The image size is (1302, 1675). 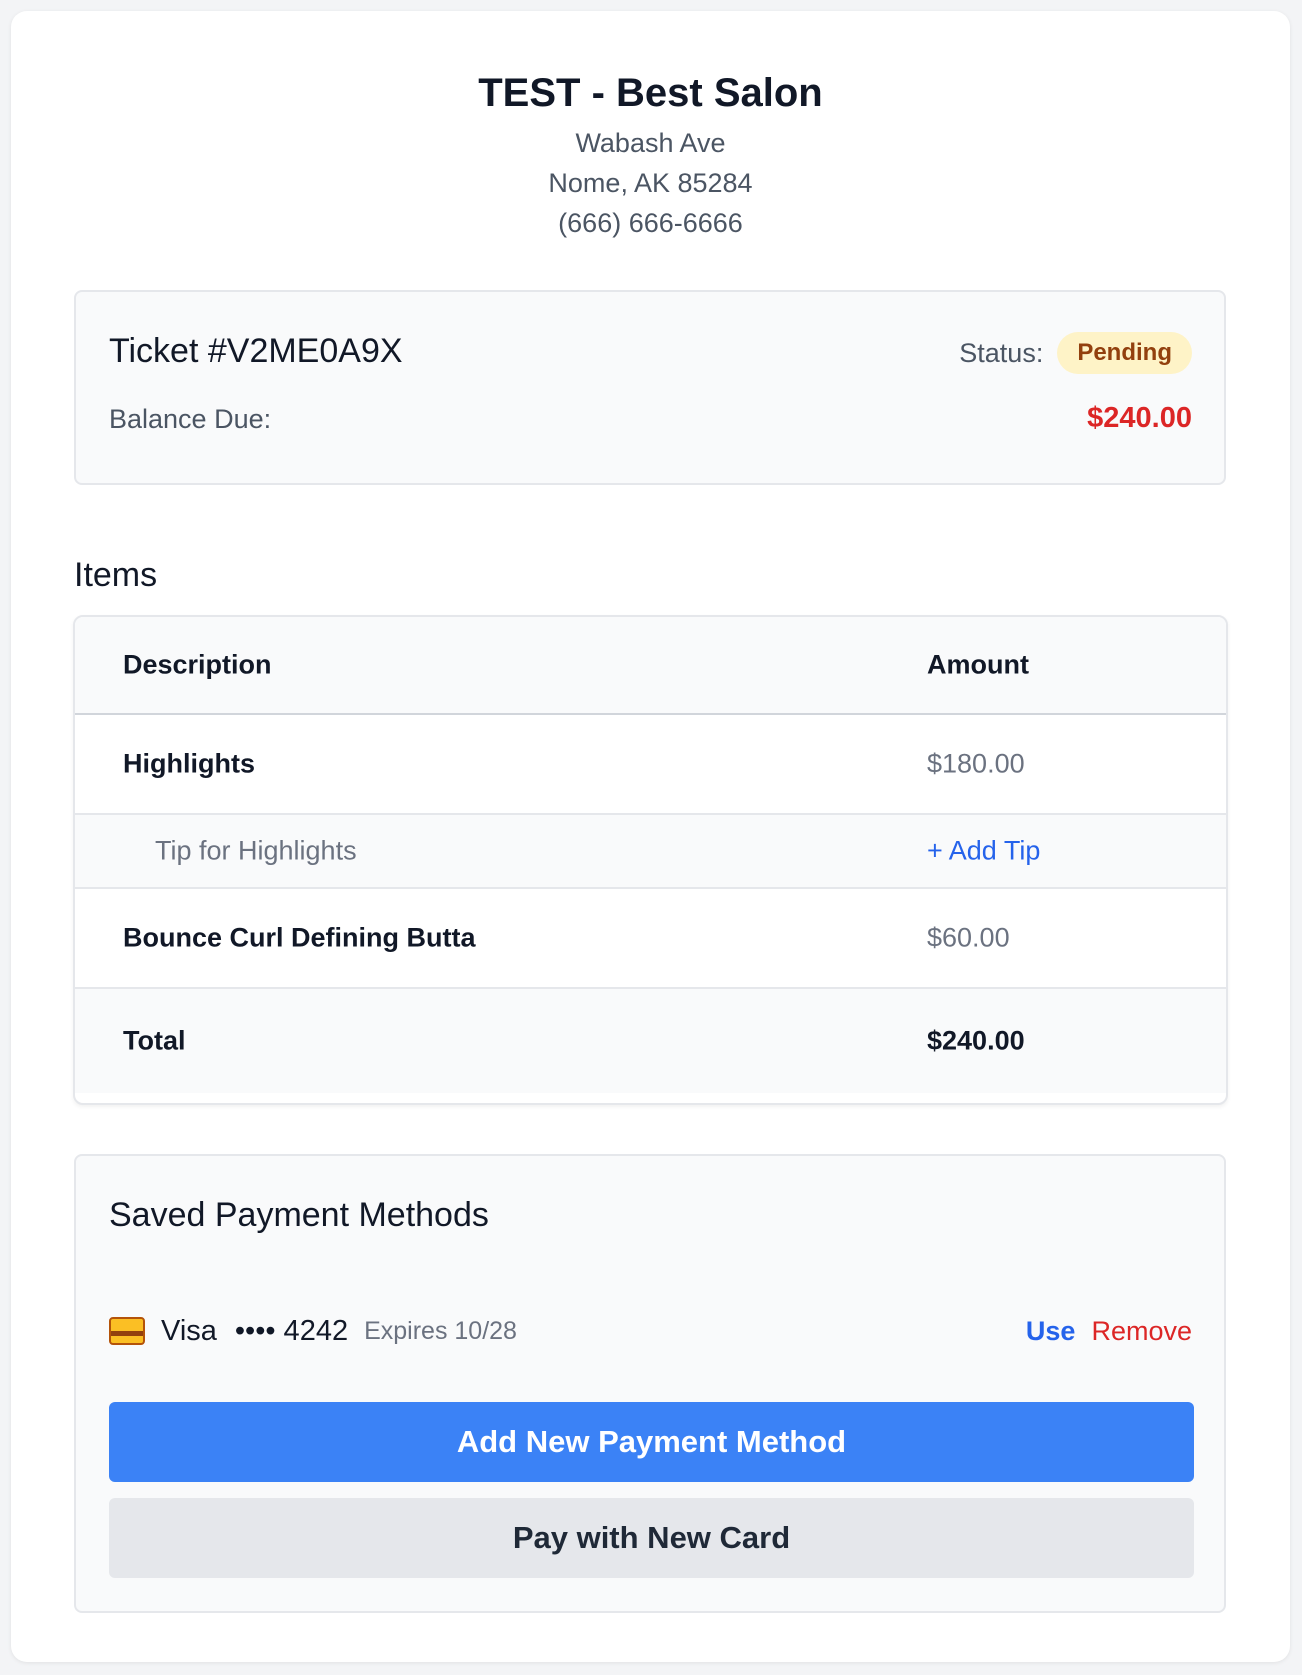 I want to click on ticket-title: Ticket #V2ME0A9X, so click(x=256, y=351).